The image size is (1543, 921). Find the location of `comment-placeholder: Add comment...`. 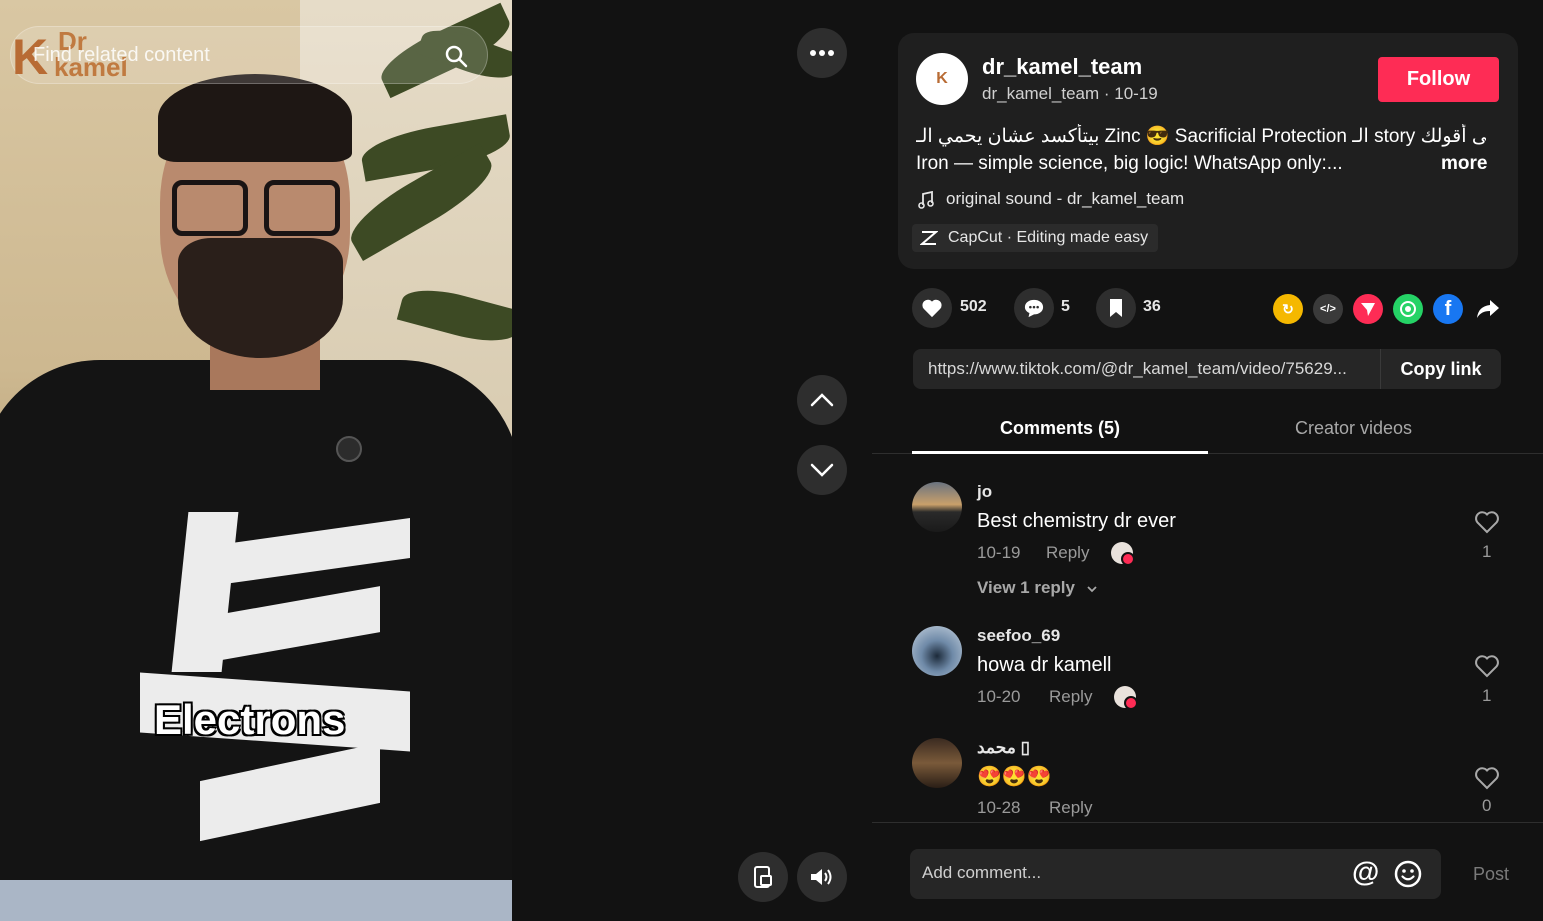

comment-placeholder: Add comment... is located at coordinates (981, 873).